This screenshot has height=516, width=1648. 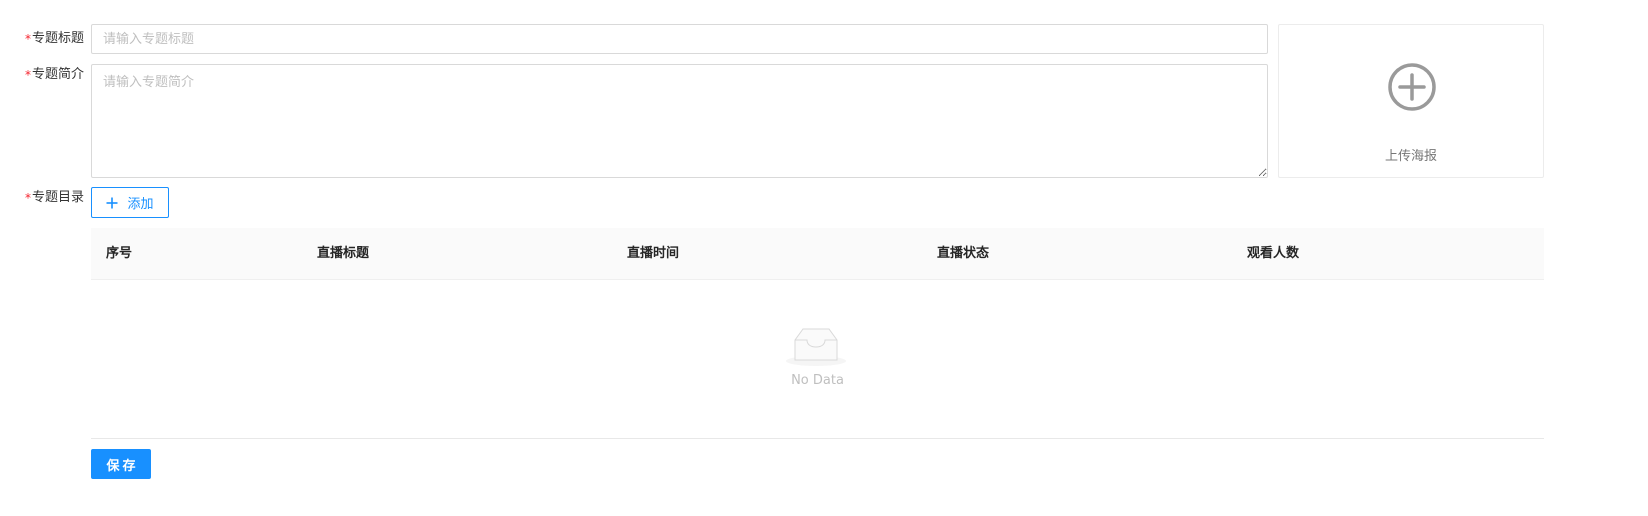 What do you see at coordinates (679, 39) in the screenshot?
I see `title-input` at bounding box center [679, 39].